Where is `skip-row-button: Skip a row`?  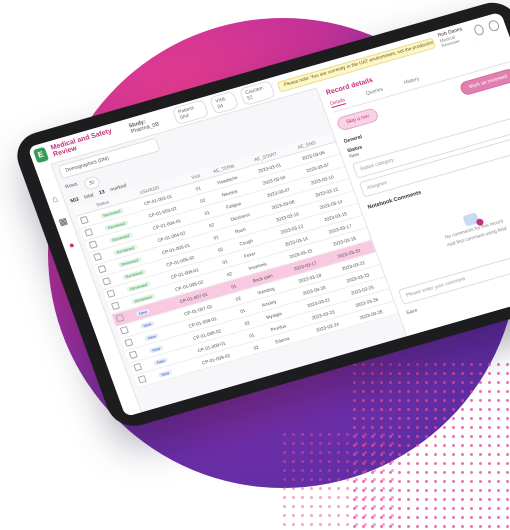
skip-row-button: Skip a row is located at coordinates (358, 119).